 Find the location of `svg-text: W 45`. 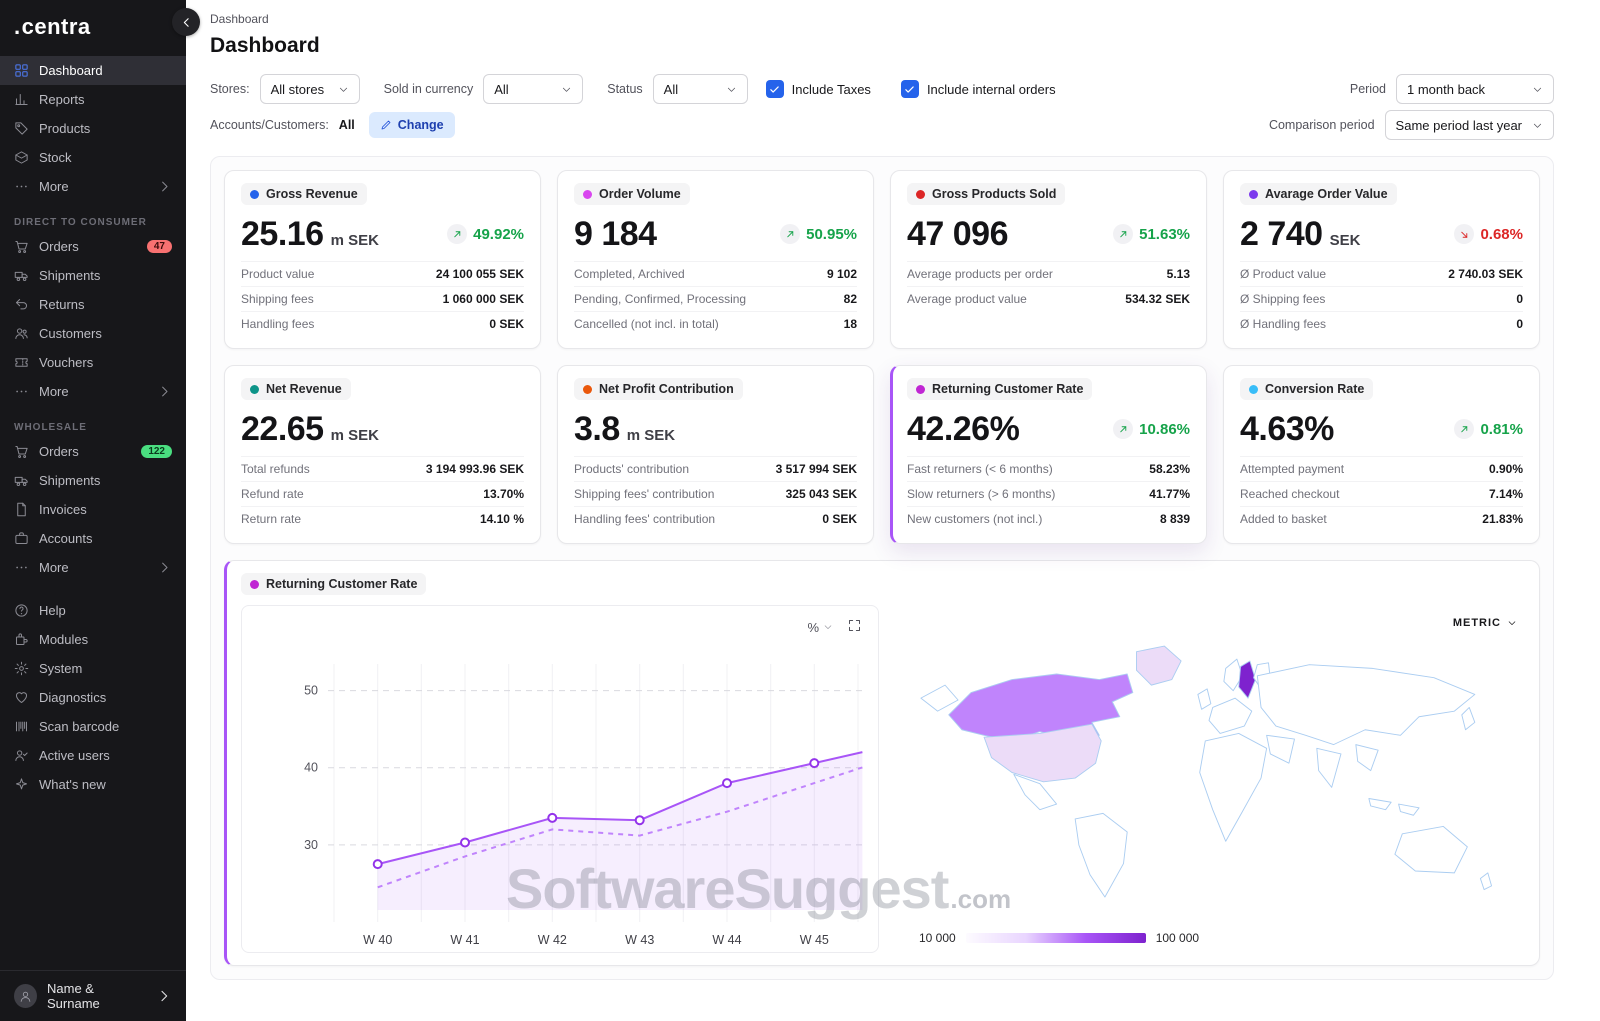

svg-text: W 45 is located at coordinates (814, 940).